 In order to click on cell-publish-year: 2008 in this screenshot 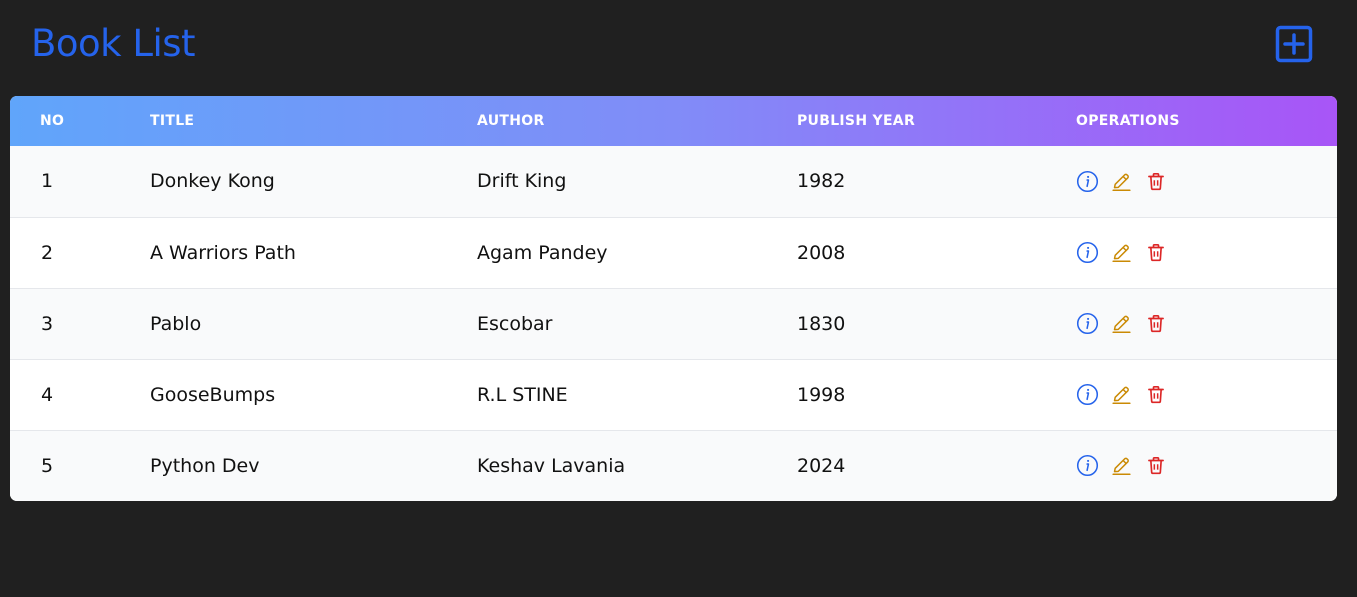, I will do `click(821, 252)`.